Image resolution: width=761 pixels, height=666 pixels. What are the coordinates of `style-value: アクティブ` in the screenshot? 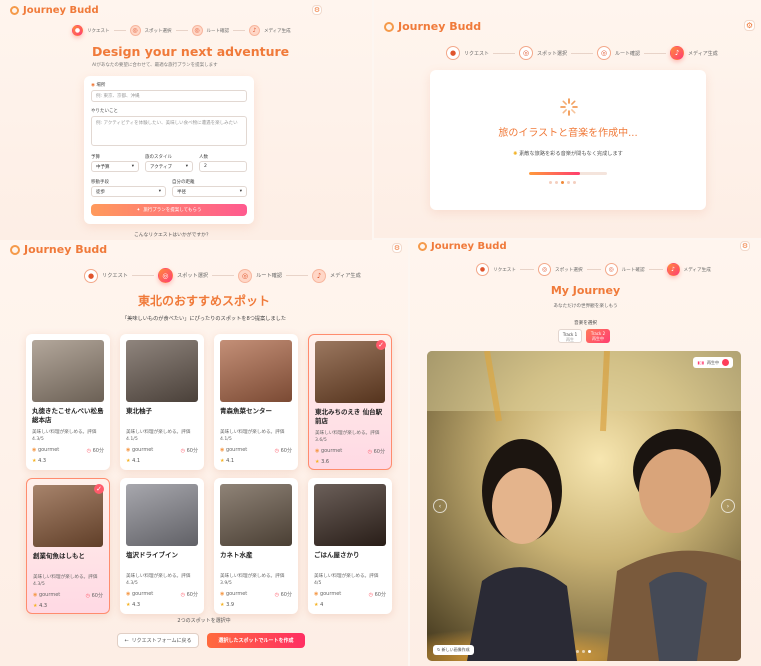 It's located at (161, 167).